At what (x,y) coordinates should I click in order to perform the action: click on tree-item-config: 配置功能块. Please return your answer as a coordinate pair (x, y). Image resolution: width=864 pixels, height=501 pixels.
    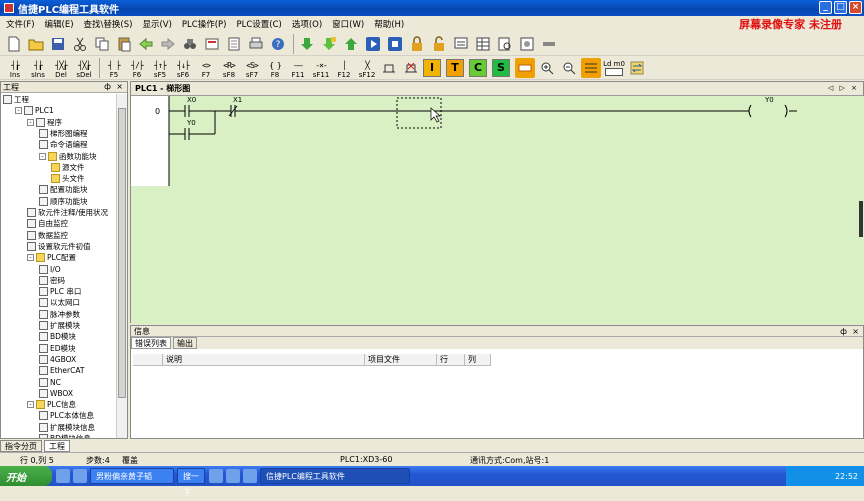
    Looking at the image, I should click on (63, 189).